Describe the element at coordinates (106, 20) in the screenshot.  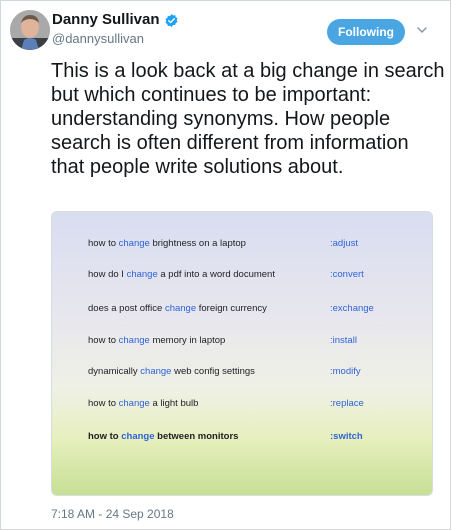
I see `author-name: Danny Sullivan` at that location.